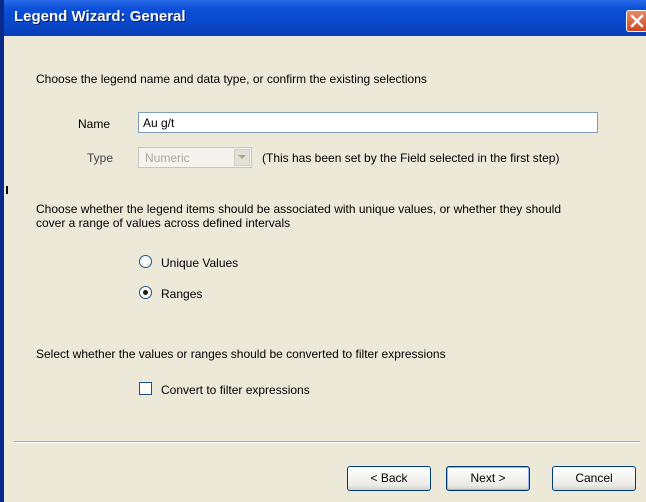 This screenshot has height=502, width=646. What do you see at coordinates (235, 390) in the screenshot?
I see `convert-filter-label: Convert to filter expressions` at bounding box center [235, 390].